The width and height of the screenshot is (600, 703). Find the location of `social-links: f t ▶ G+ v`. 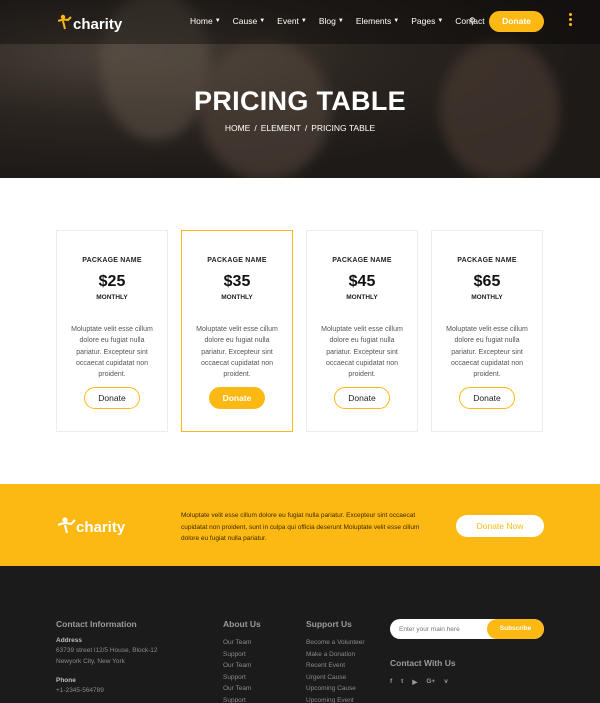

social-links: f t ▶ G+ v is located at coordinates (423, 682).